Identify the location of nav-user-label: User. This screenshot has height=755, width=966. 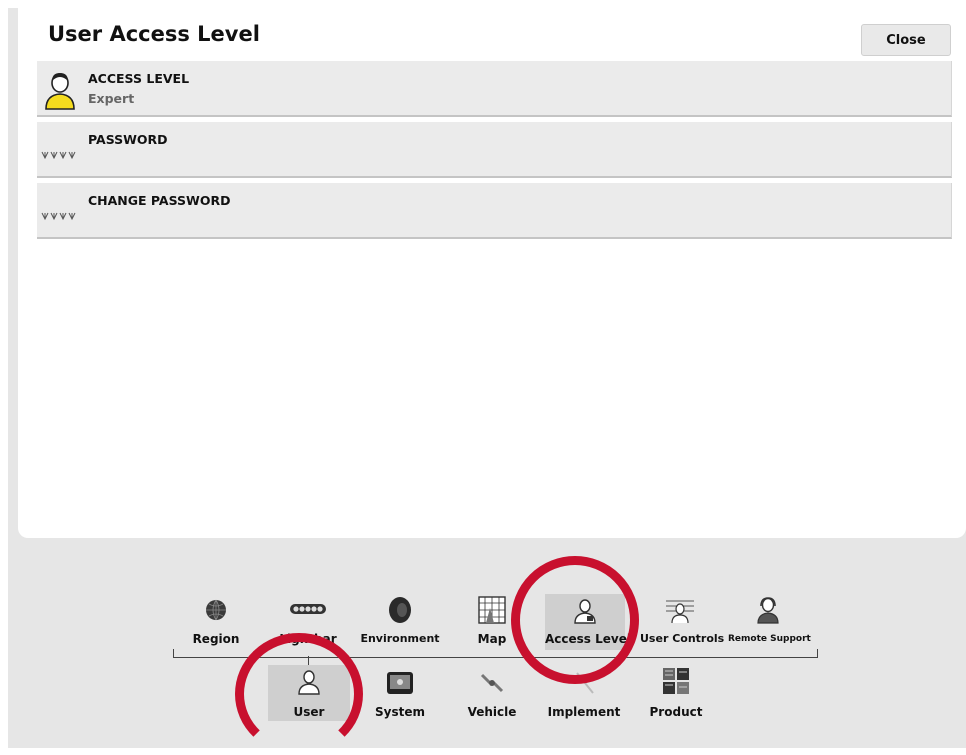
(309, 712).